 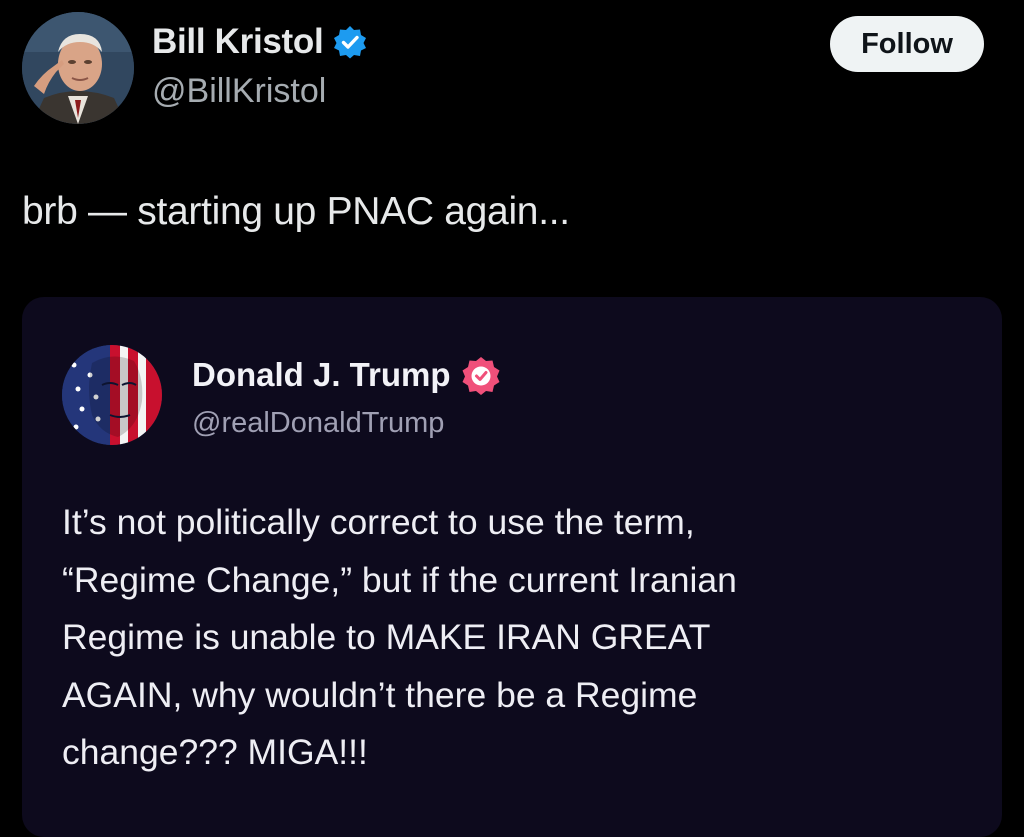 What do you see at coordinates (481, 375) in the screenshot?
I see `pink-verified-badge-icon` at bounding box center [481, 375].